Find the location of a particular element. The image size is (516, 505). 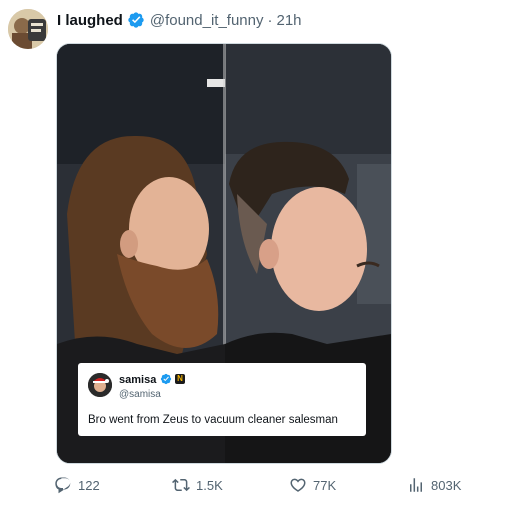

verified-badge-icon is located at coordinates (136, 20).